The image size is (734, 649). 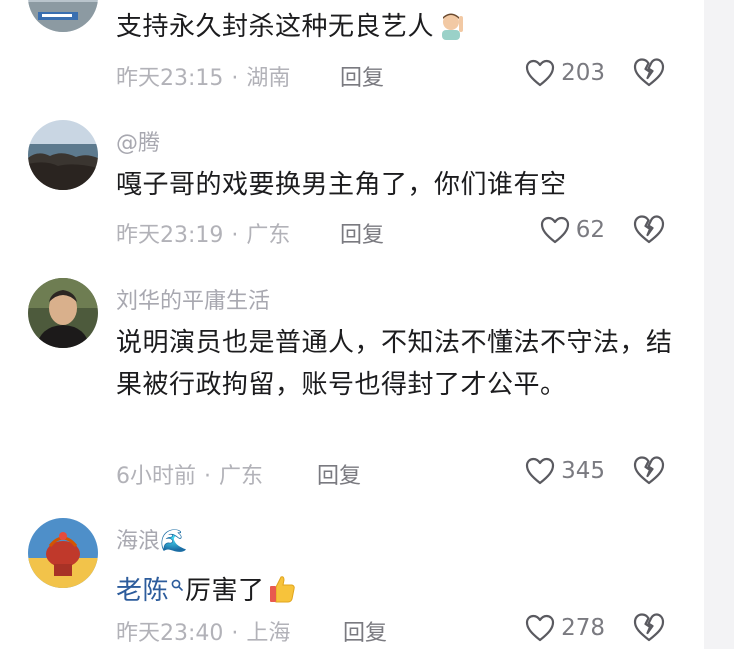 I want to click on comment-meta: 6小时前 · 广东, so click(x=190, y=476).